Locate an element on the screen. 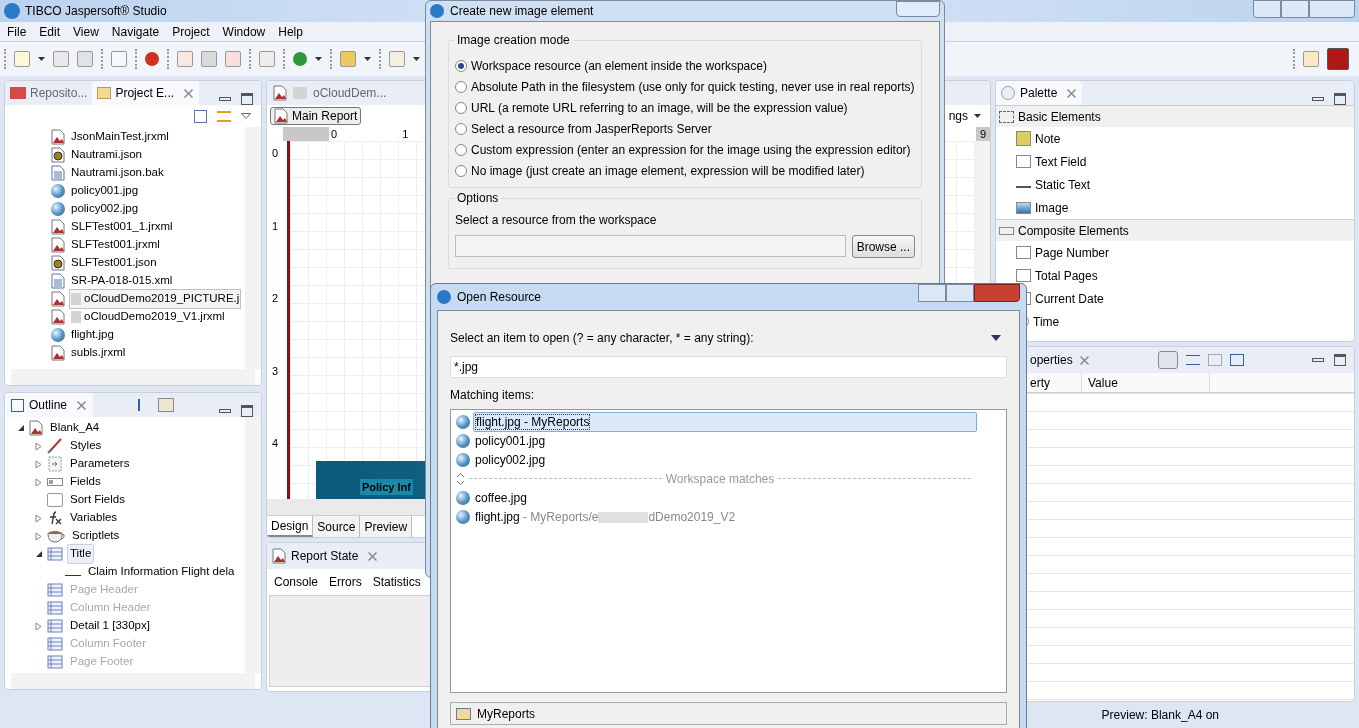 The image size is (1359, 728). palette-item: Text Field is located at coordinates (1061, 161).